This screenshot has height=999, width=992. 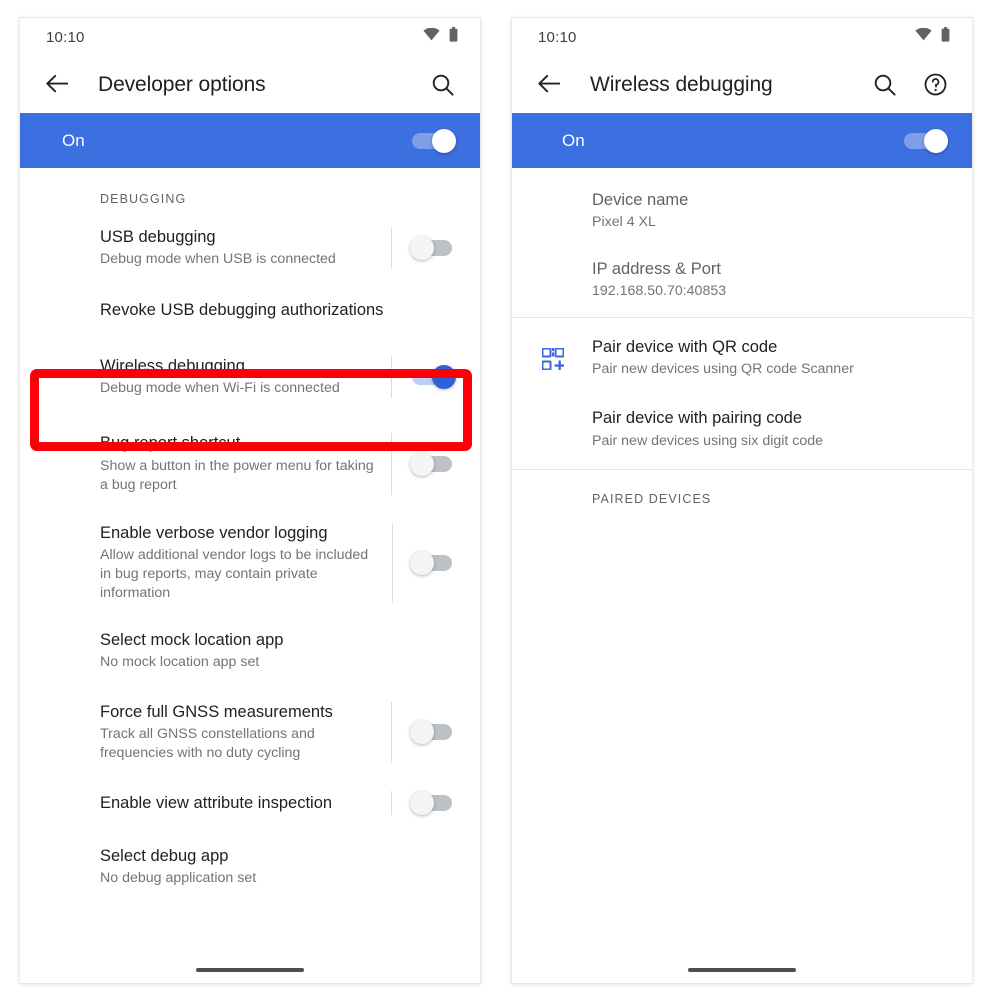 I want to click on row-title: Pair device with QR code, so click(x=685, y=347).